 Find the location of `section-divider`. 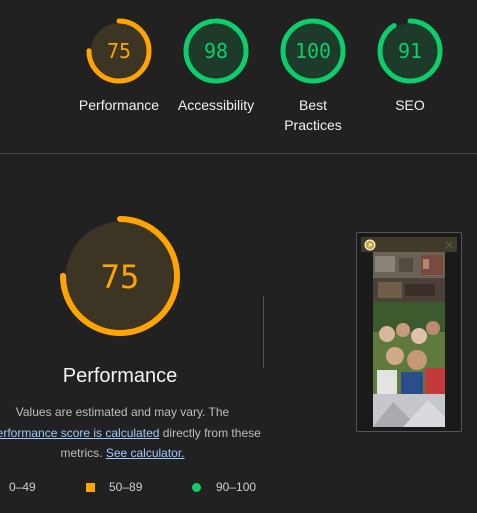

section-divider is located at coordinates (238, 153).